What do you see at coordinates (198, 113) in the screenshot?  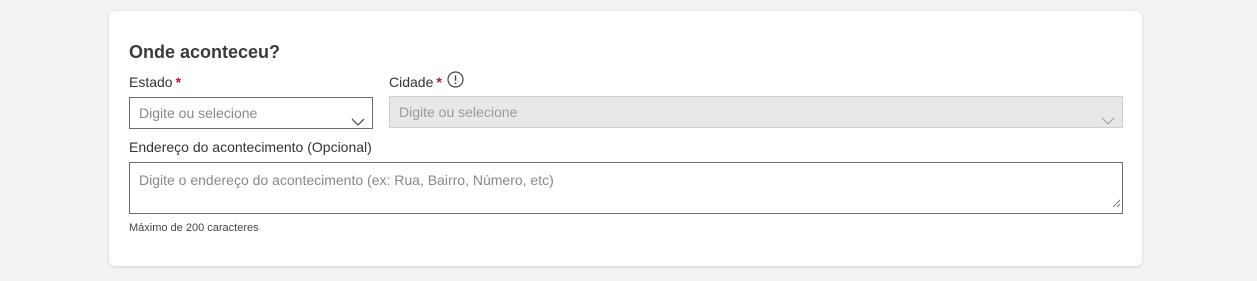 I see `estado-placeholder: Digite ou selecione` at bounding box center [198, 113].